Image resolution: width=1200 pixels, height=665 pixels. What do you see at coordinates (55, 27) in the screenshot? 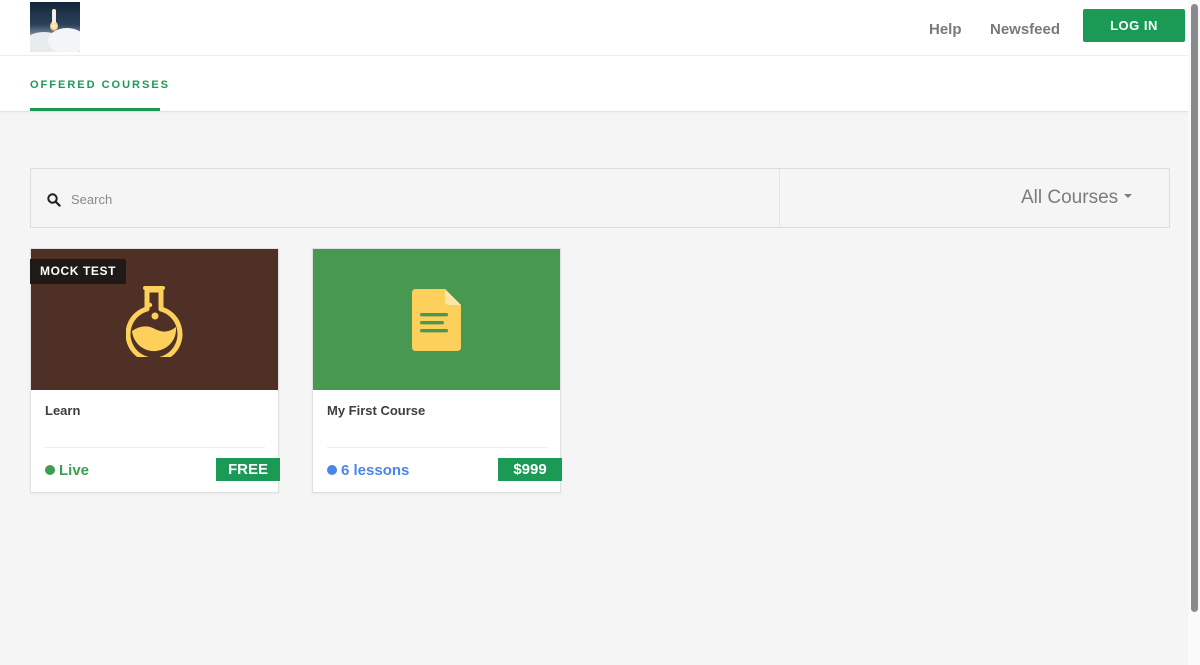
I see `rocket-launch-logo` at bounding box center [55, 27].